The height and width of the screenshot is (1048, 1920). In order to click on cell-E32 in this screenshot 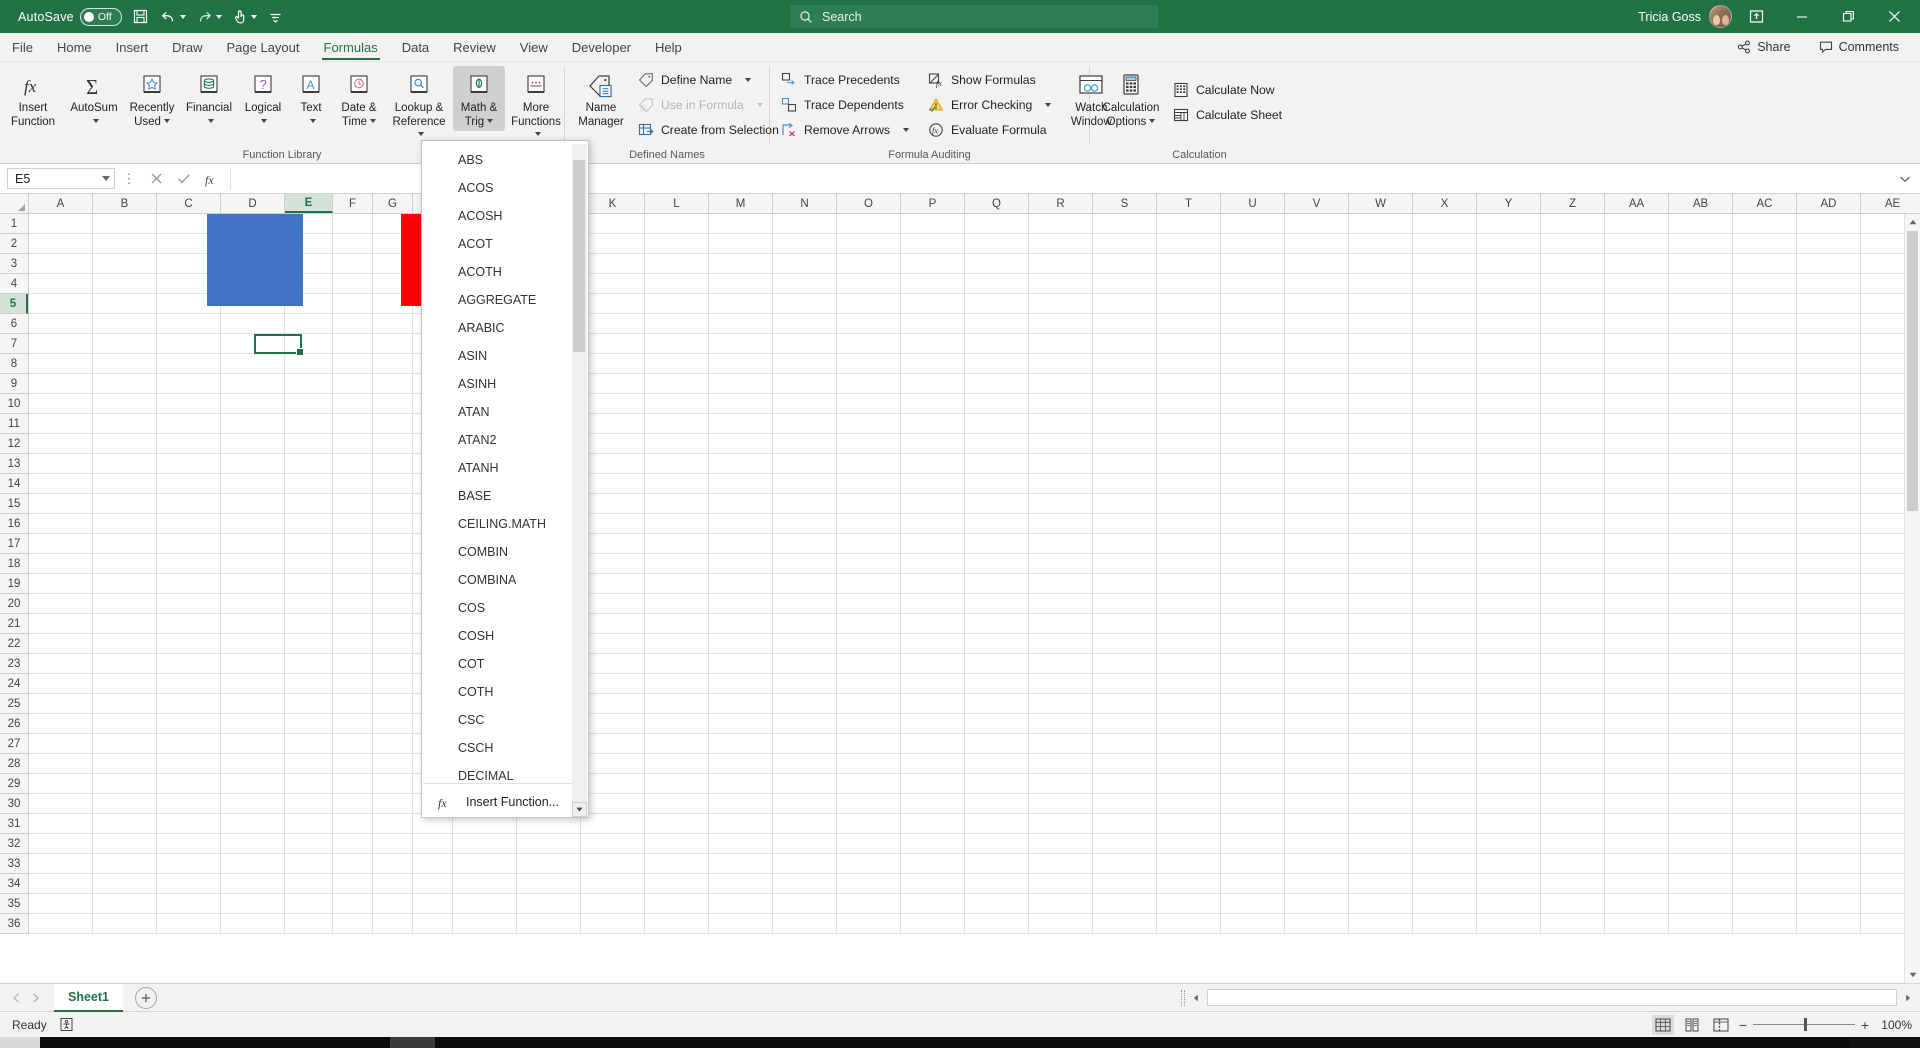, I will do `click(309, 844)`.